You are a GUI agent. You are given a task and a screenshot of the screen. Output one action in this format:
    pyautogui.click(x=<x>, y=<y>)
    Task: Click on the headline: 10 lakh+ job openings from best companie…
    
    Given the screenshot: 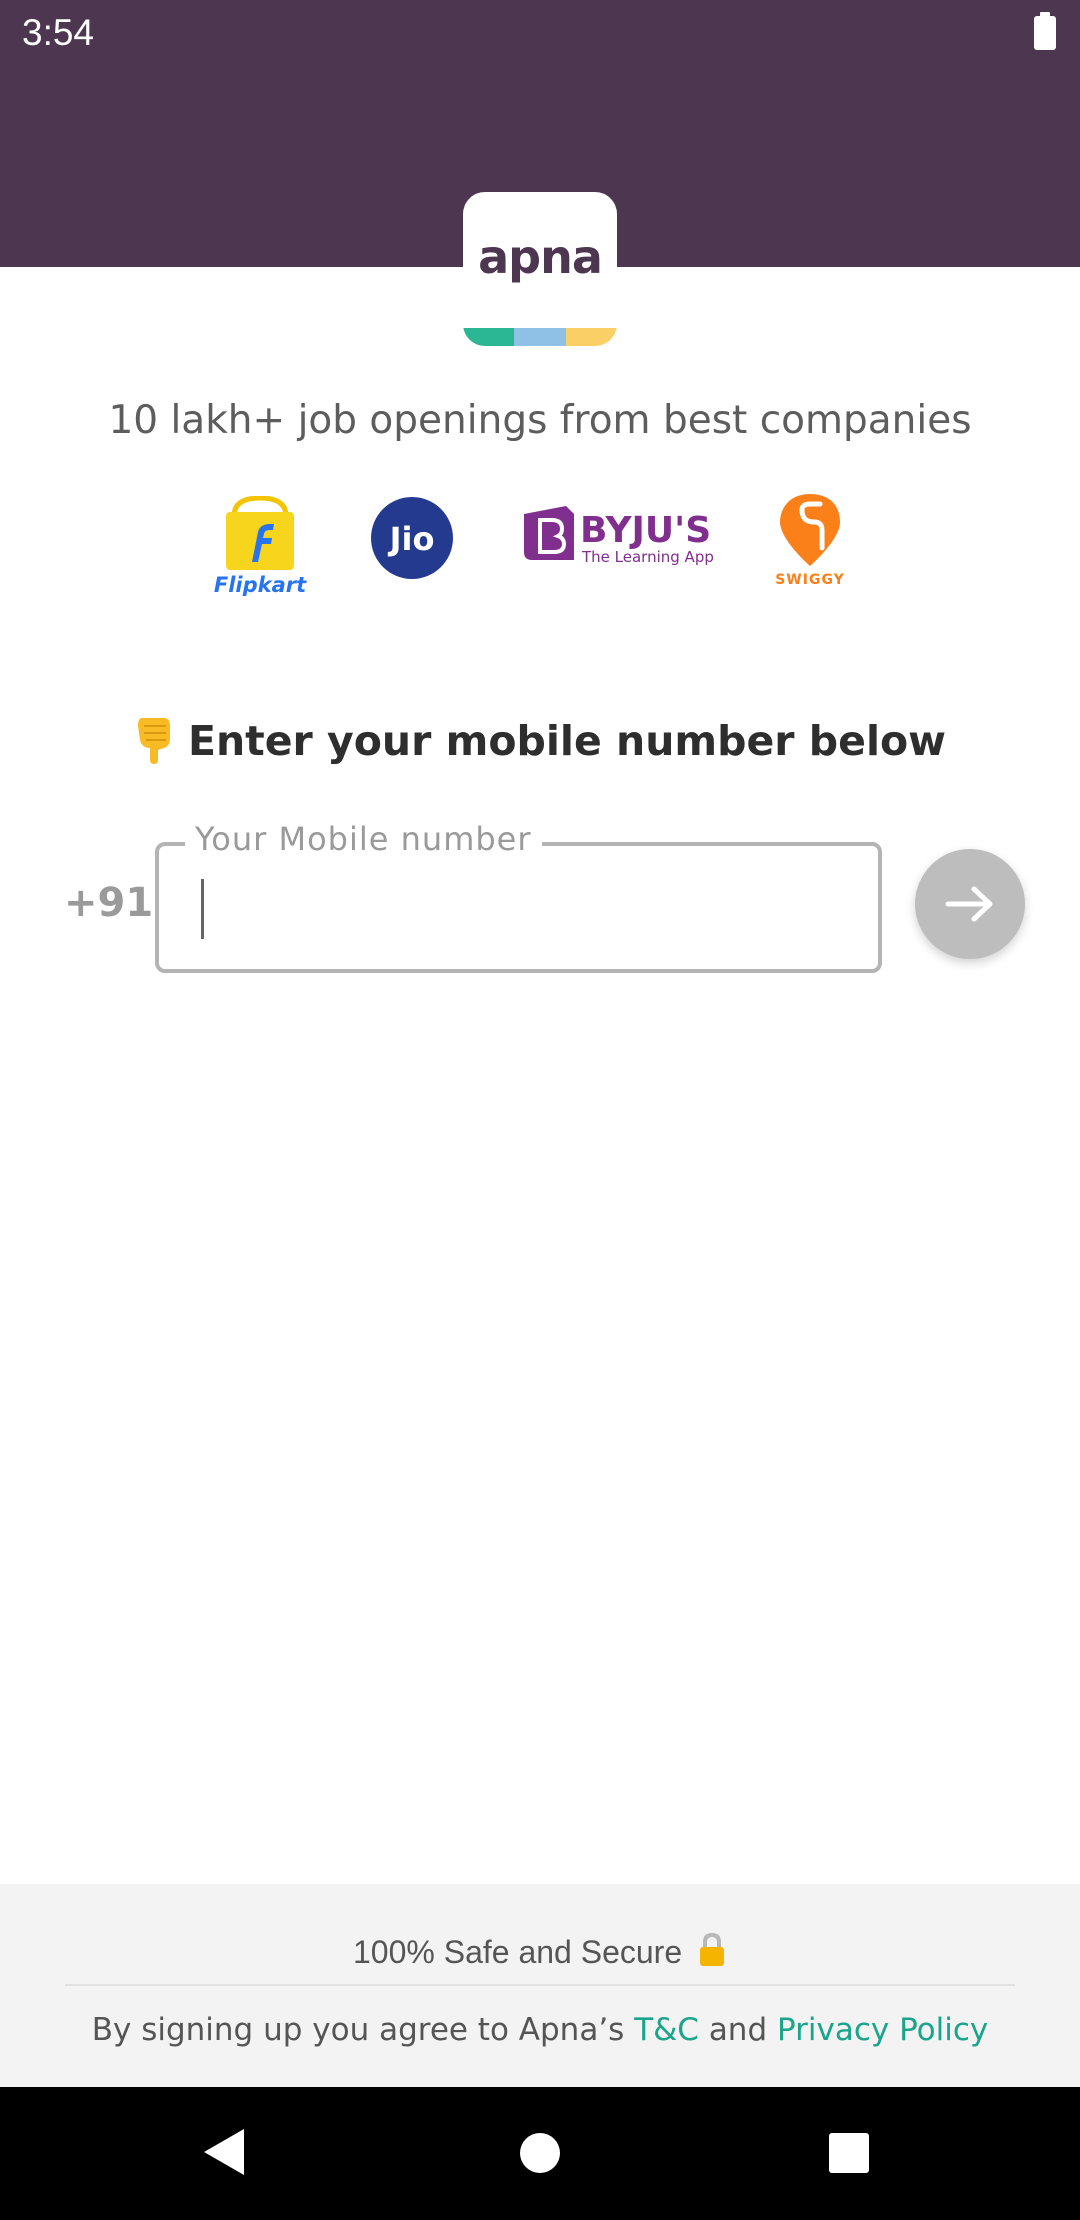 What is the action you would take?
    pyautogui.click(x=540, y=420)
    